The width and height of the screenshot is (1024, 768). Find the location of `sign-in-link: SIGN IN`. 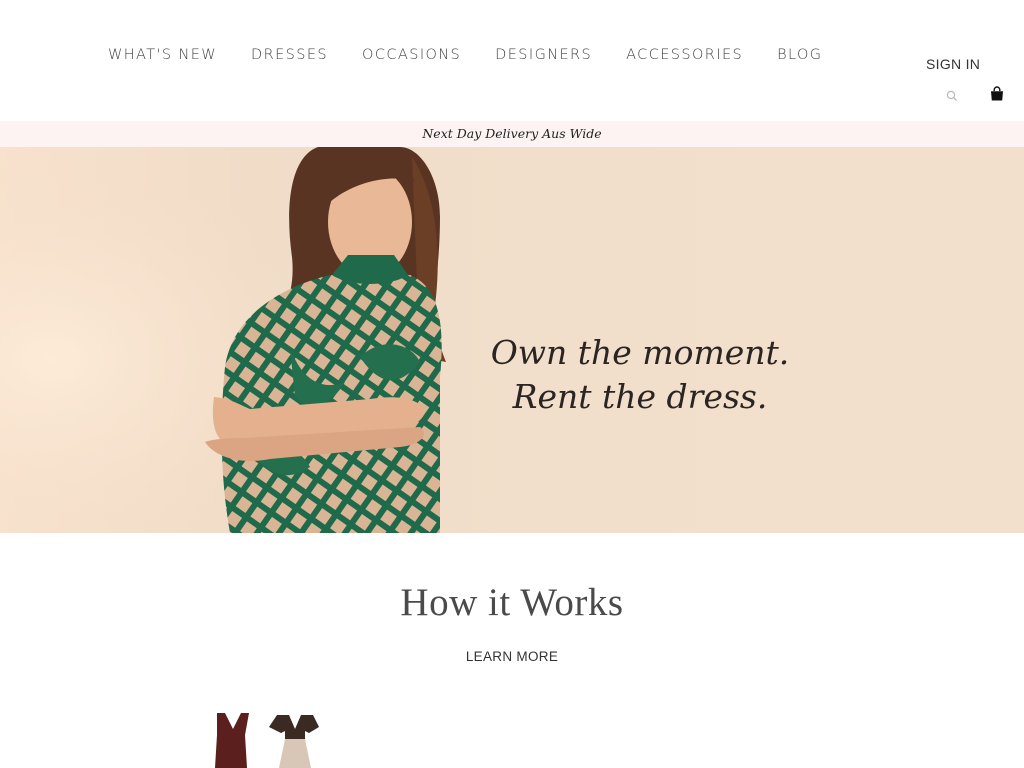

sign-in-link: SIGN IN is located at coordinates (953, 64).